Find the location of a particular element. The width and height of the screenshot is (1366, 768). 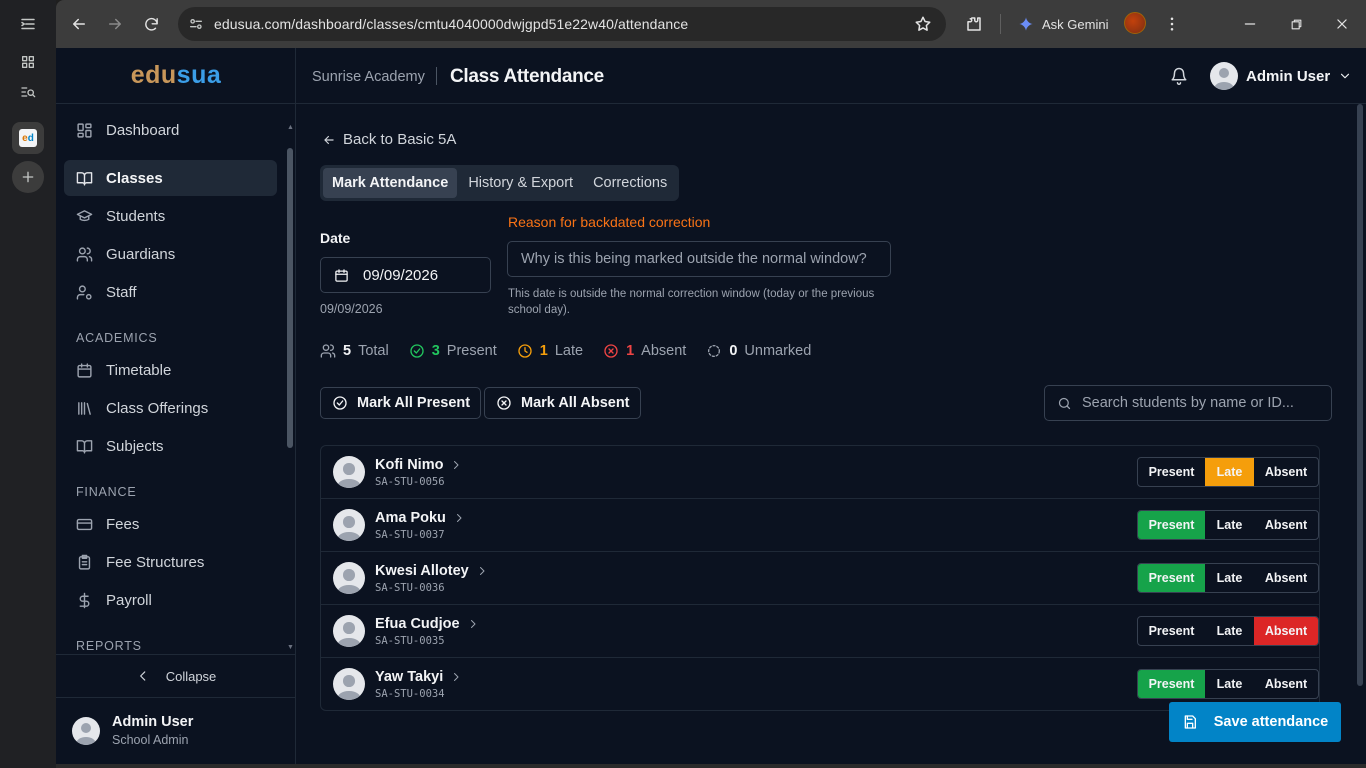

collapse-button: Collapse is located at coordinates (176, 676).